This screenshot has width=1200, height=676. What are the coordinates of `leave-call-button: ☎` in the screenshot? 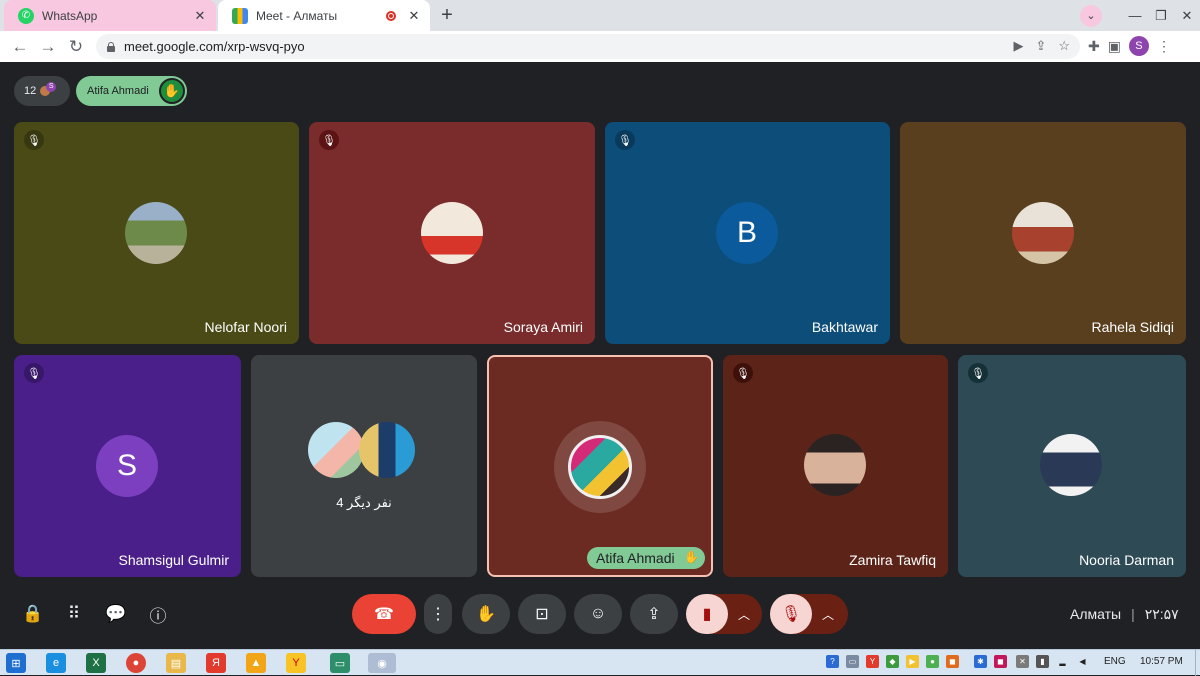 It's located at (384, 614).